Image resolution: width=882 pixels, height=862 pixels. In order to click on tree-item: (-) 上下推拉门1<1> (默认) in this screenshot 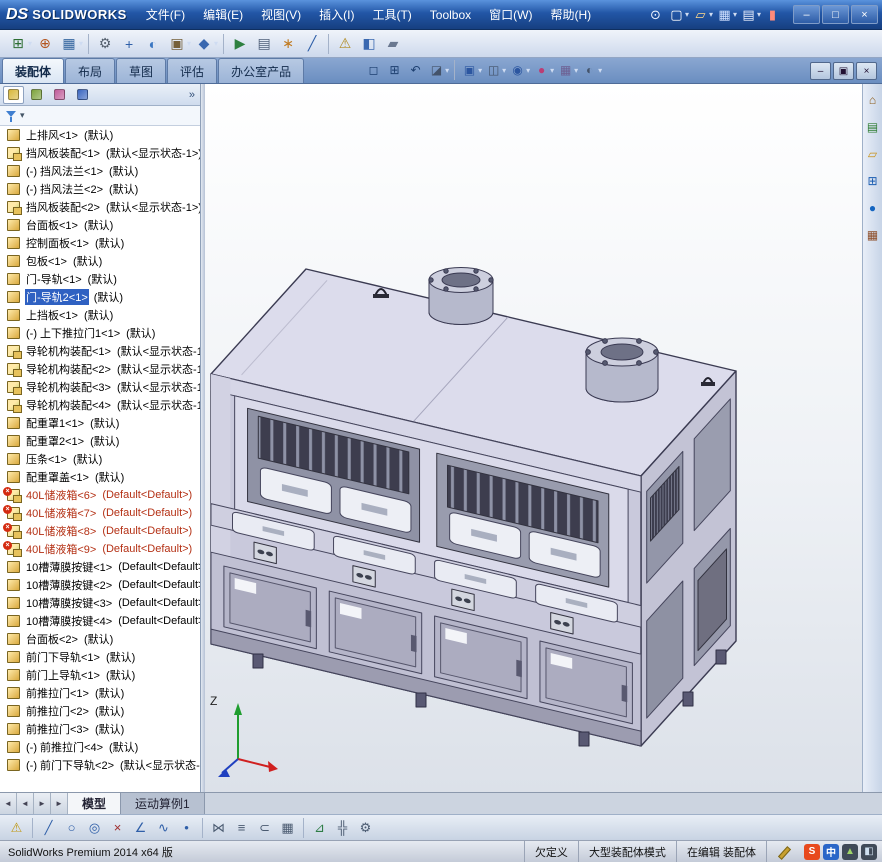, I will do `click(100, 333)`.